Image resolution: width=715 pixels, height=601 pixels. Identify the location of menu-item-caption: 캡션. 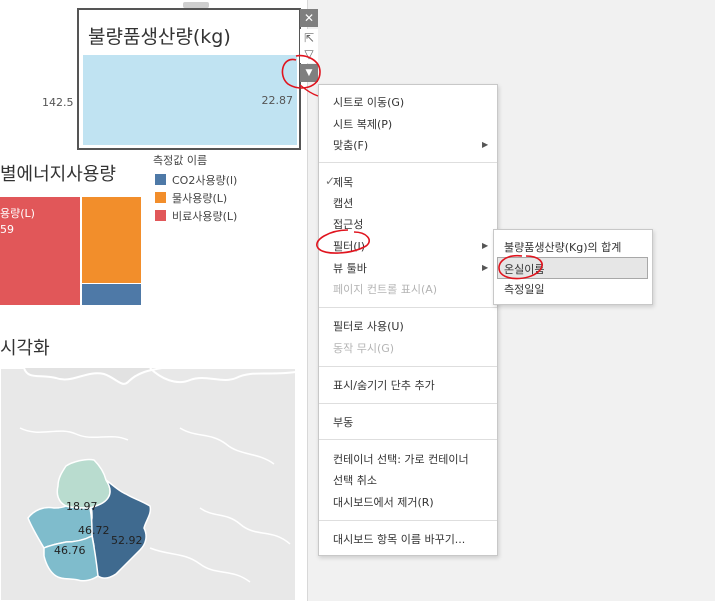
(343, 203).